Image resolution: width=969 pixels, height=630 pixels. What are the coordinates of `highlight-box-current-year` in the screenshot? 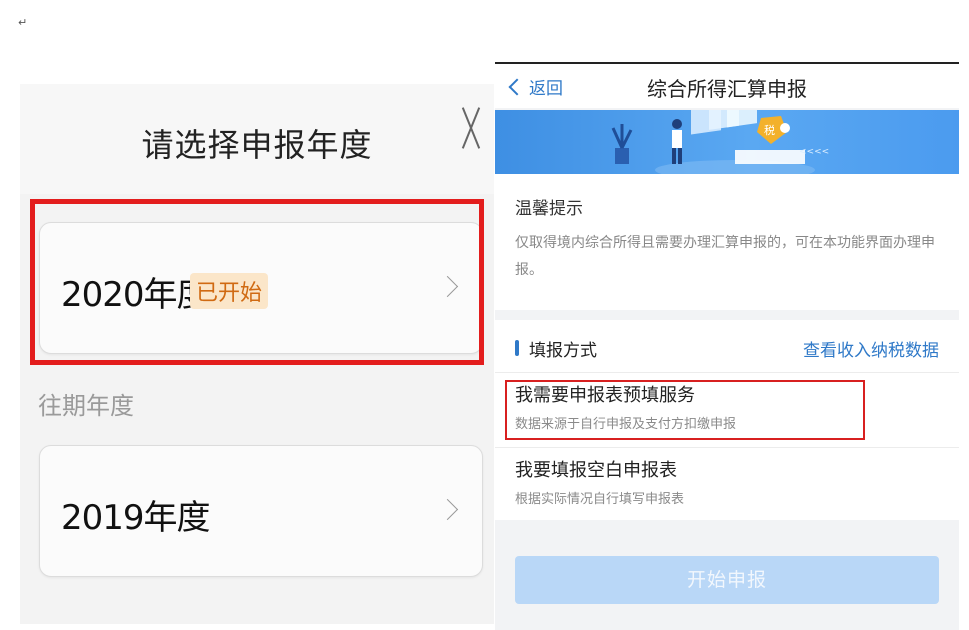 It's located at (257, 282).